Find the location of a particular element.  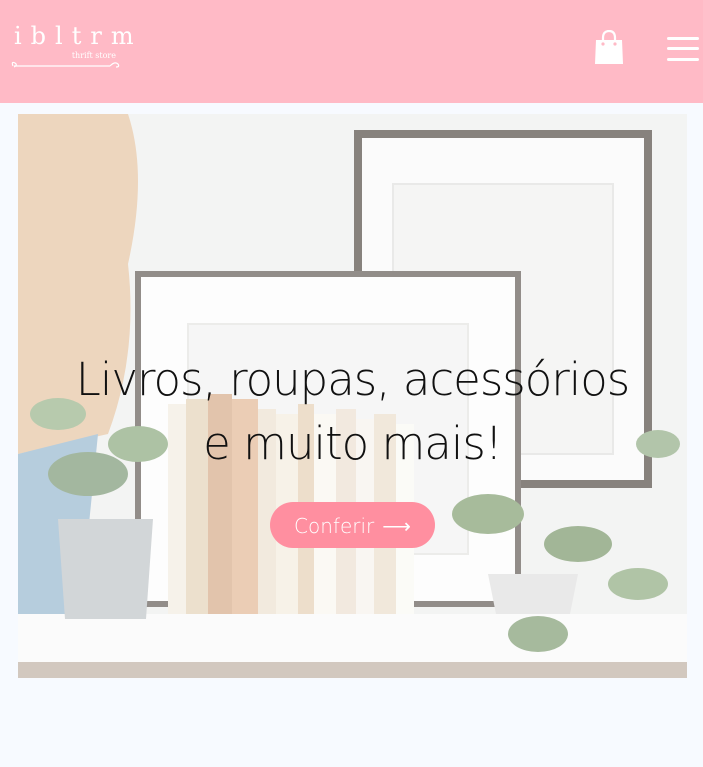

hero-title-line-1: Livros, roupas, acessórios is located at coordinates (352, 379).